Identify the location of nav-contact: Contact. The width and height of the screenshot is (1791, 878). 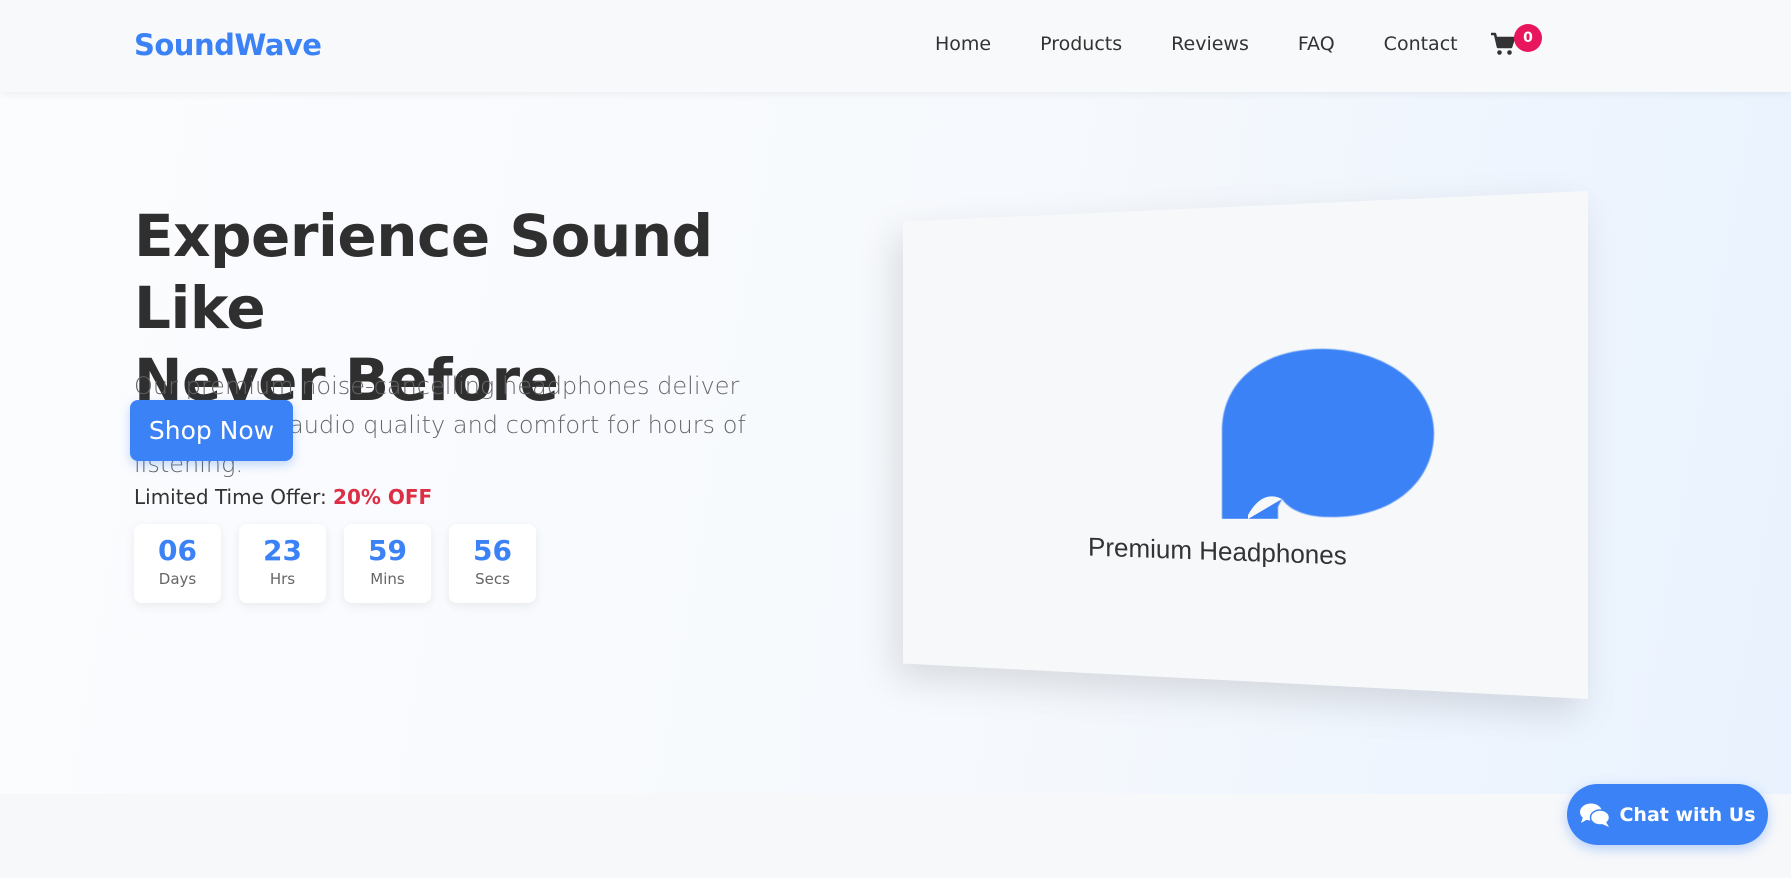
(1421, 44).